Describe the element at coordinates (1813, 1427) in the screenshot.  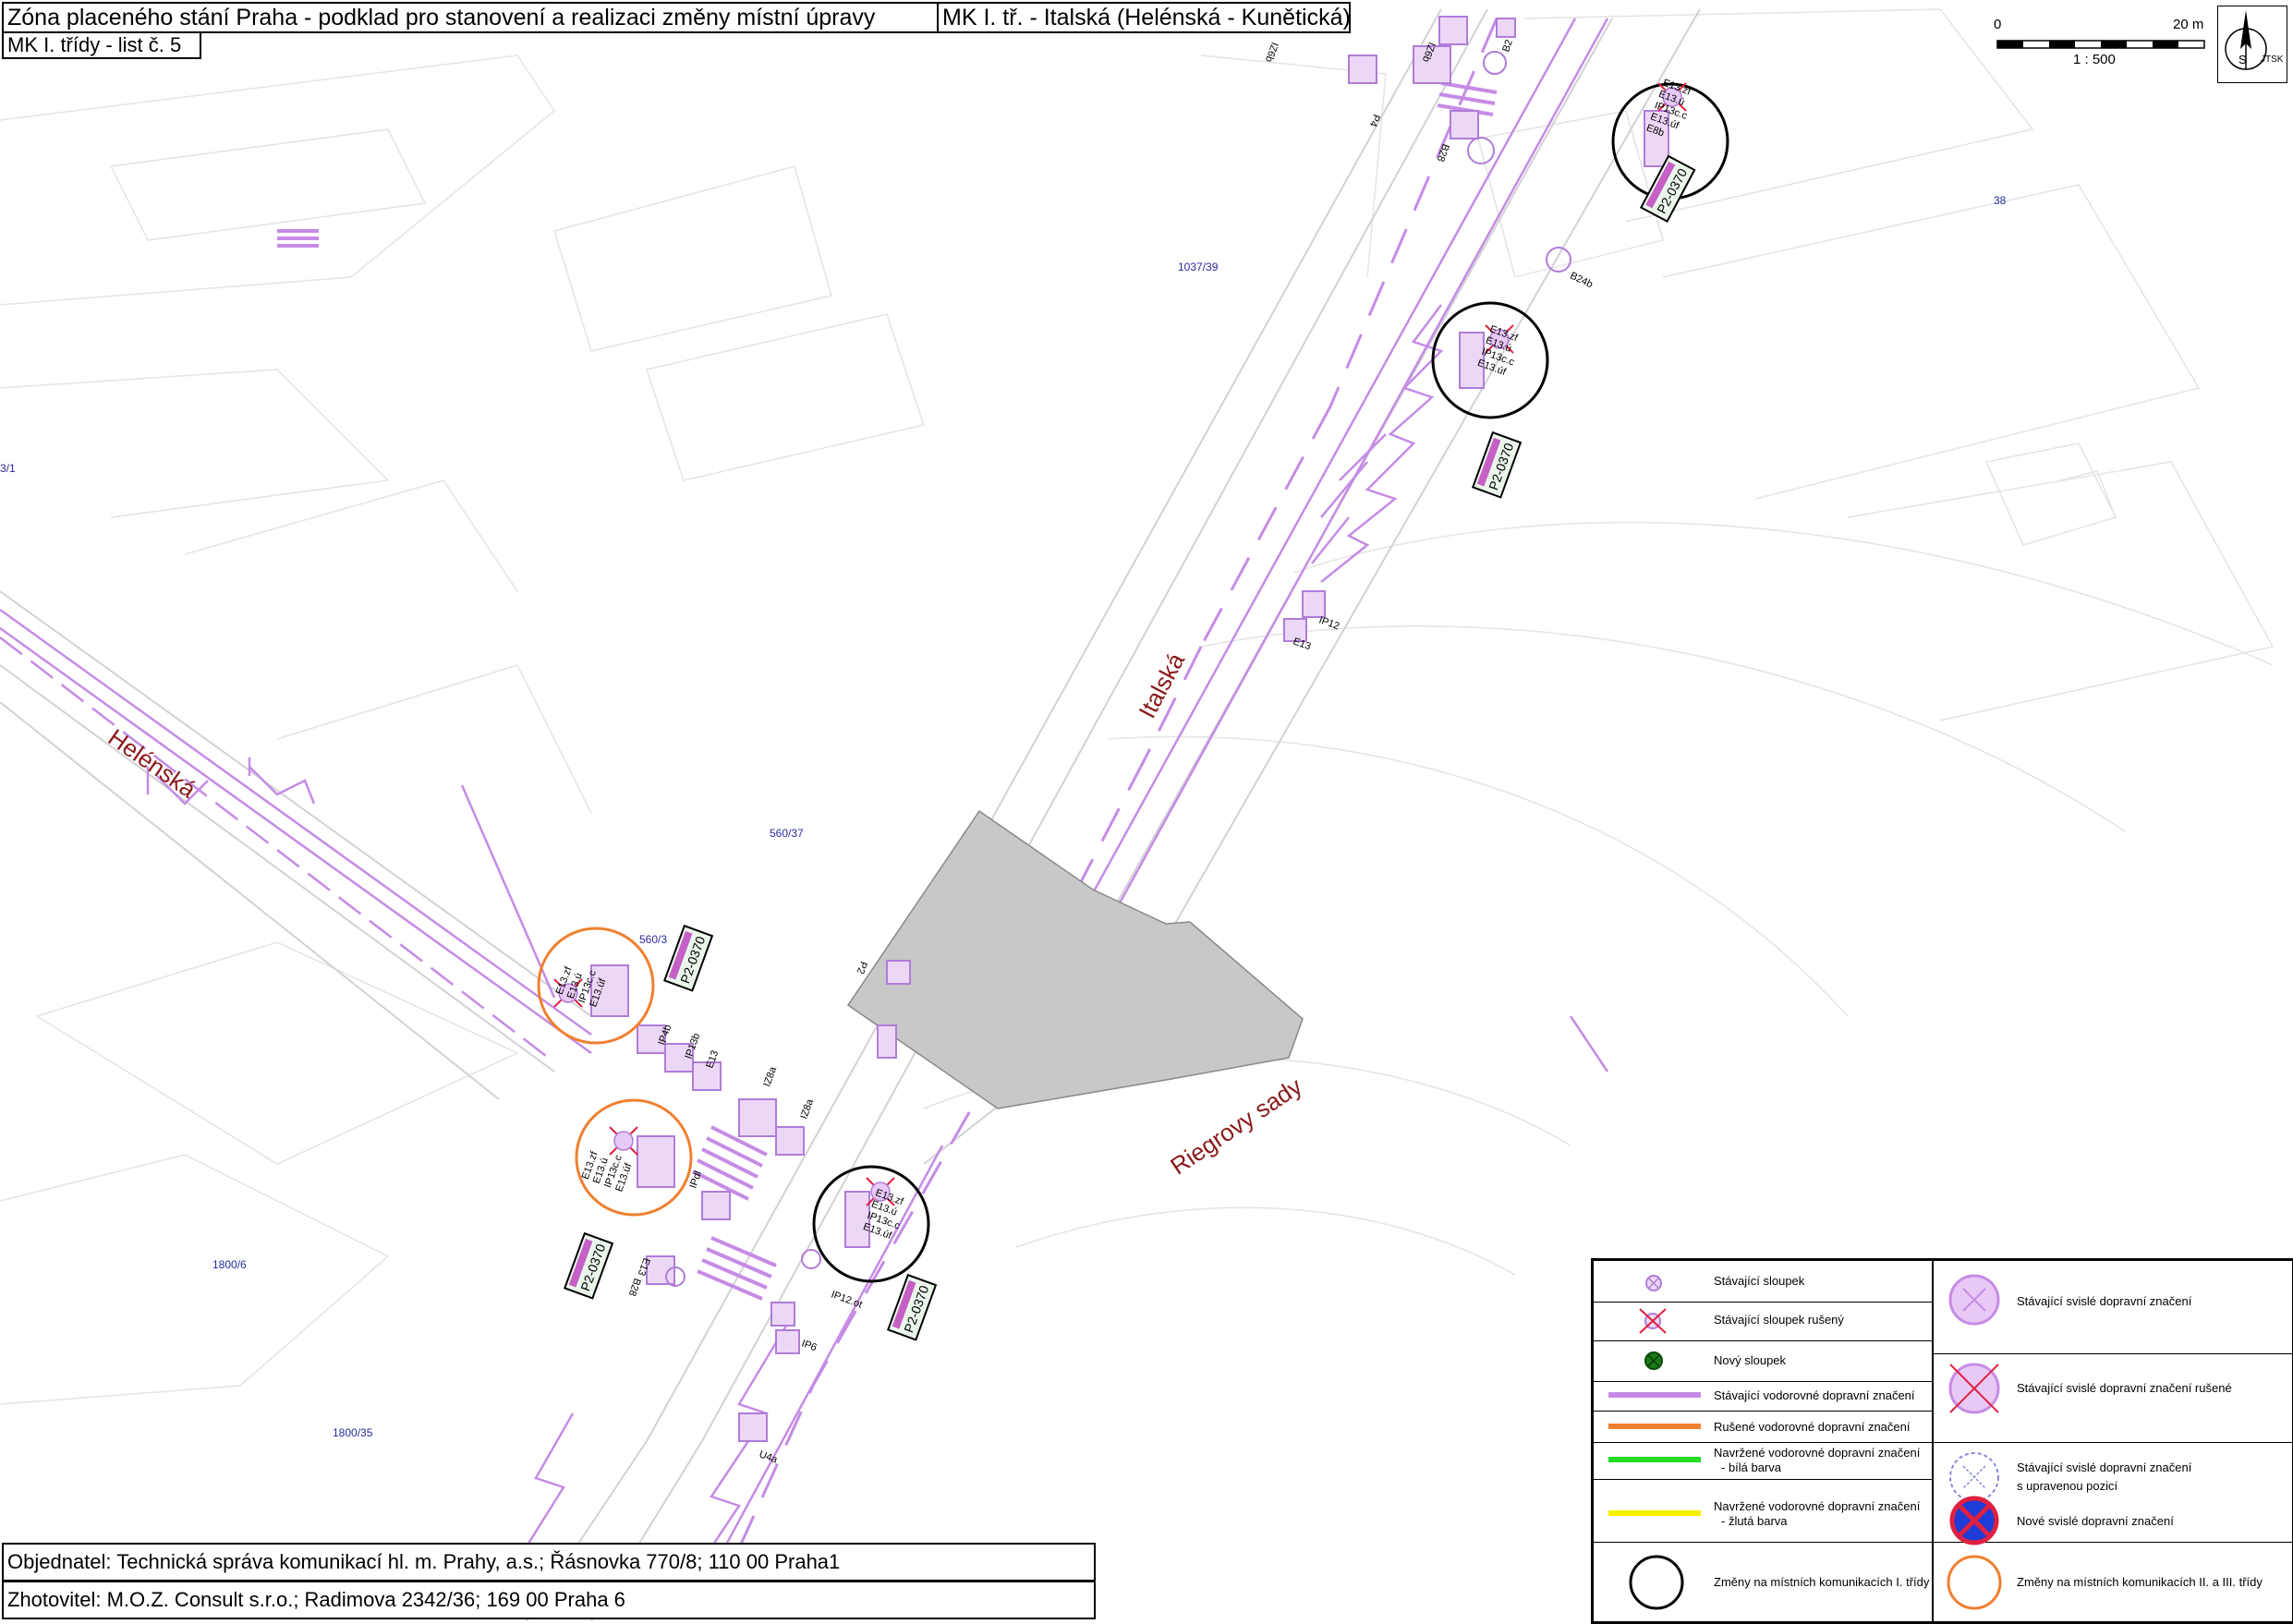
I see `legend-label: Rušené vodorovné dopravní značení` at that location.